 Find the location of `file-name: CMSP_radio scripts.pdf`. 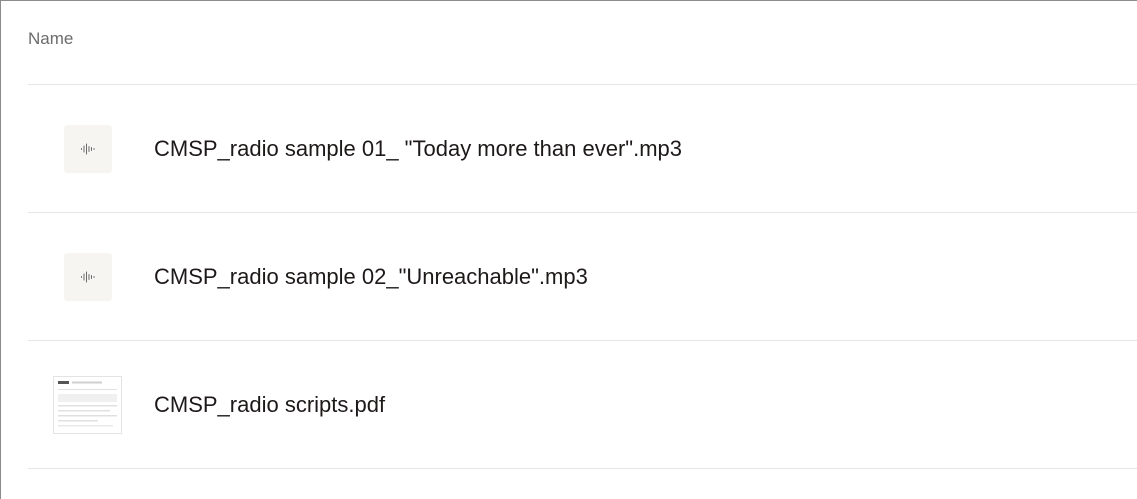

file-name: CMSP_radio scripts.pdf is located at coordinates (269, 405).